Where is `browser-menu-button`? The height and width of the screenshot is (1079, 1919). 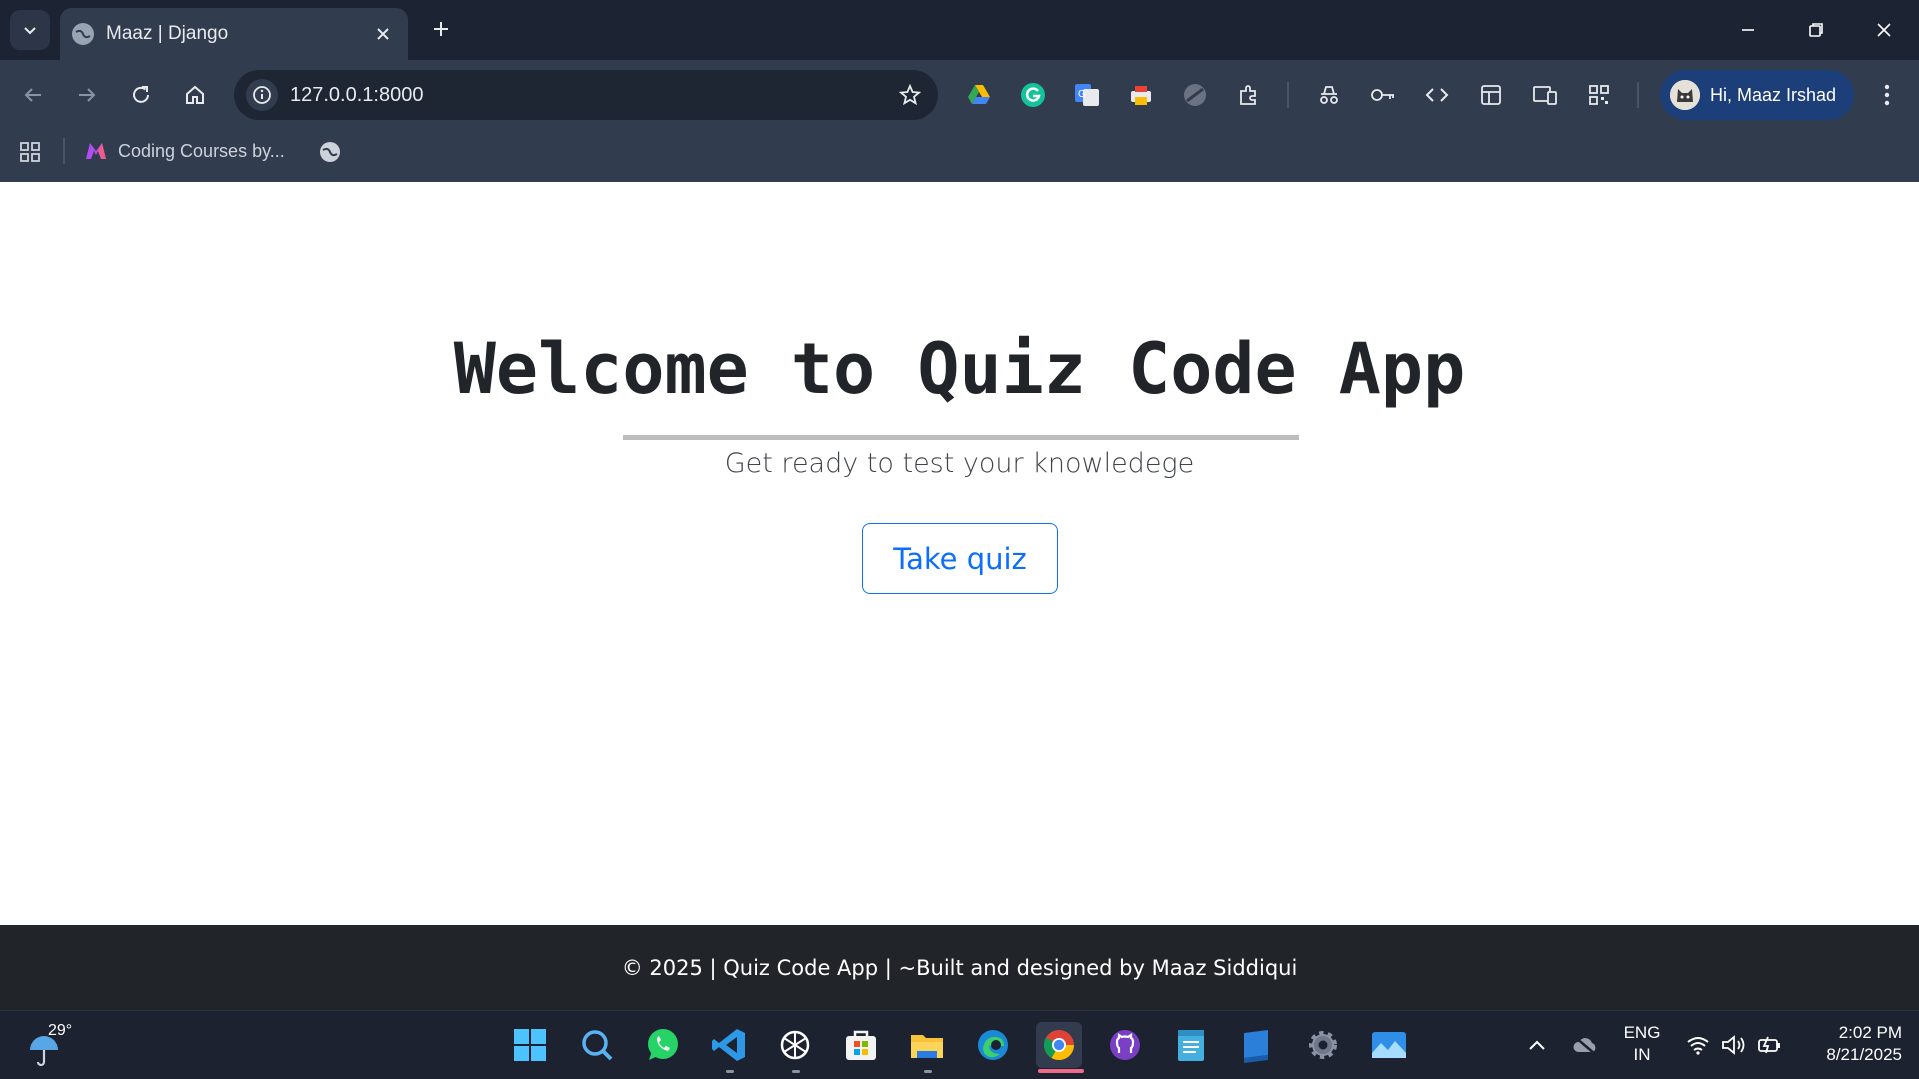
browser-menu-button is located at coordinates (1887, 95).